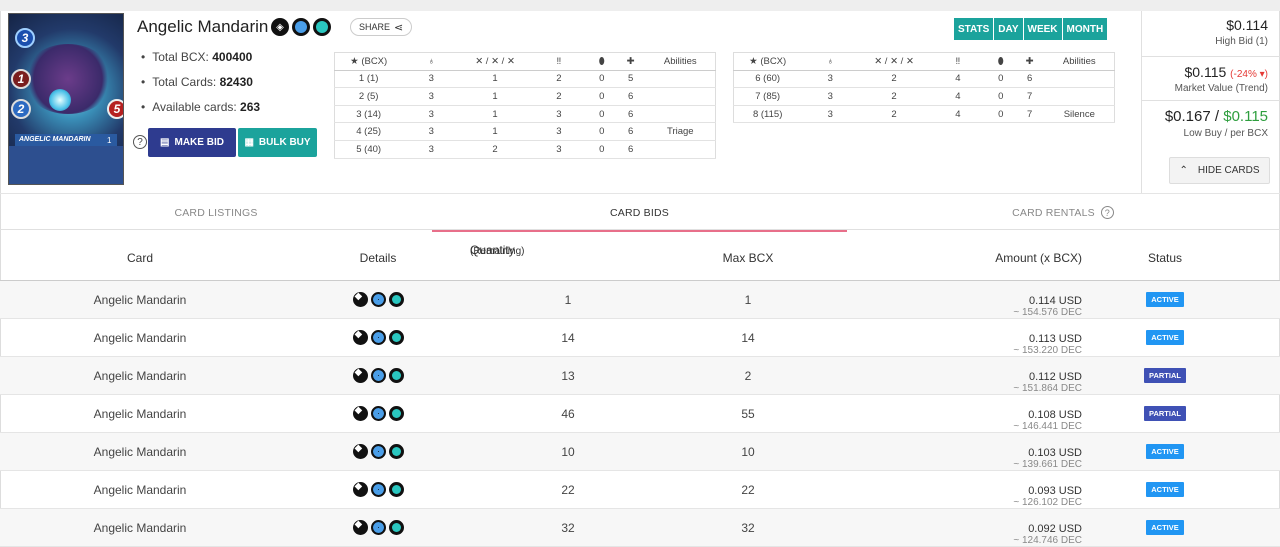 The width and height of the screenshot is (1280, 547). I want to click on level-cell: 6 (60), so click(767, 79).